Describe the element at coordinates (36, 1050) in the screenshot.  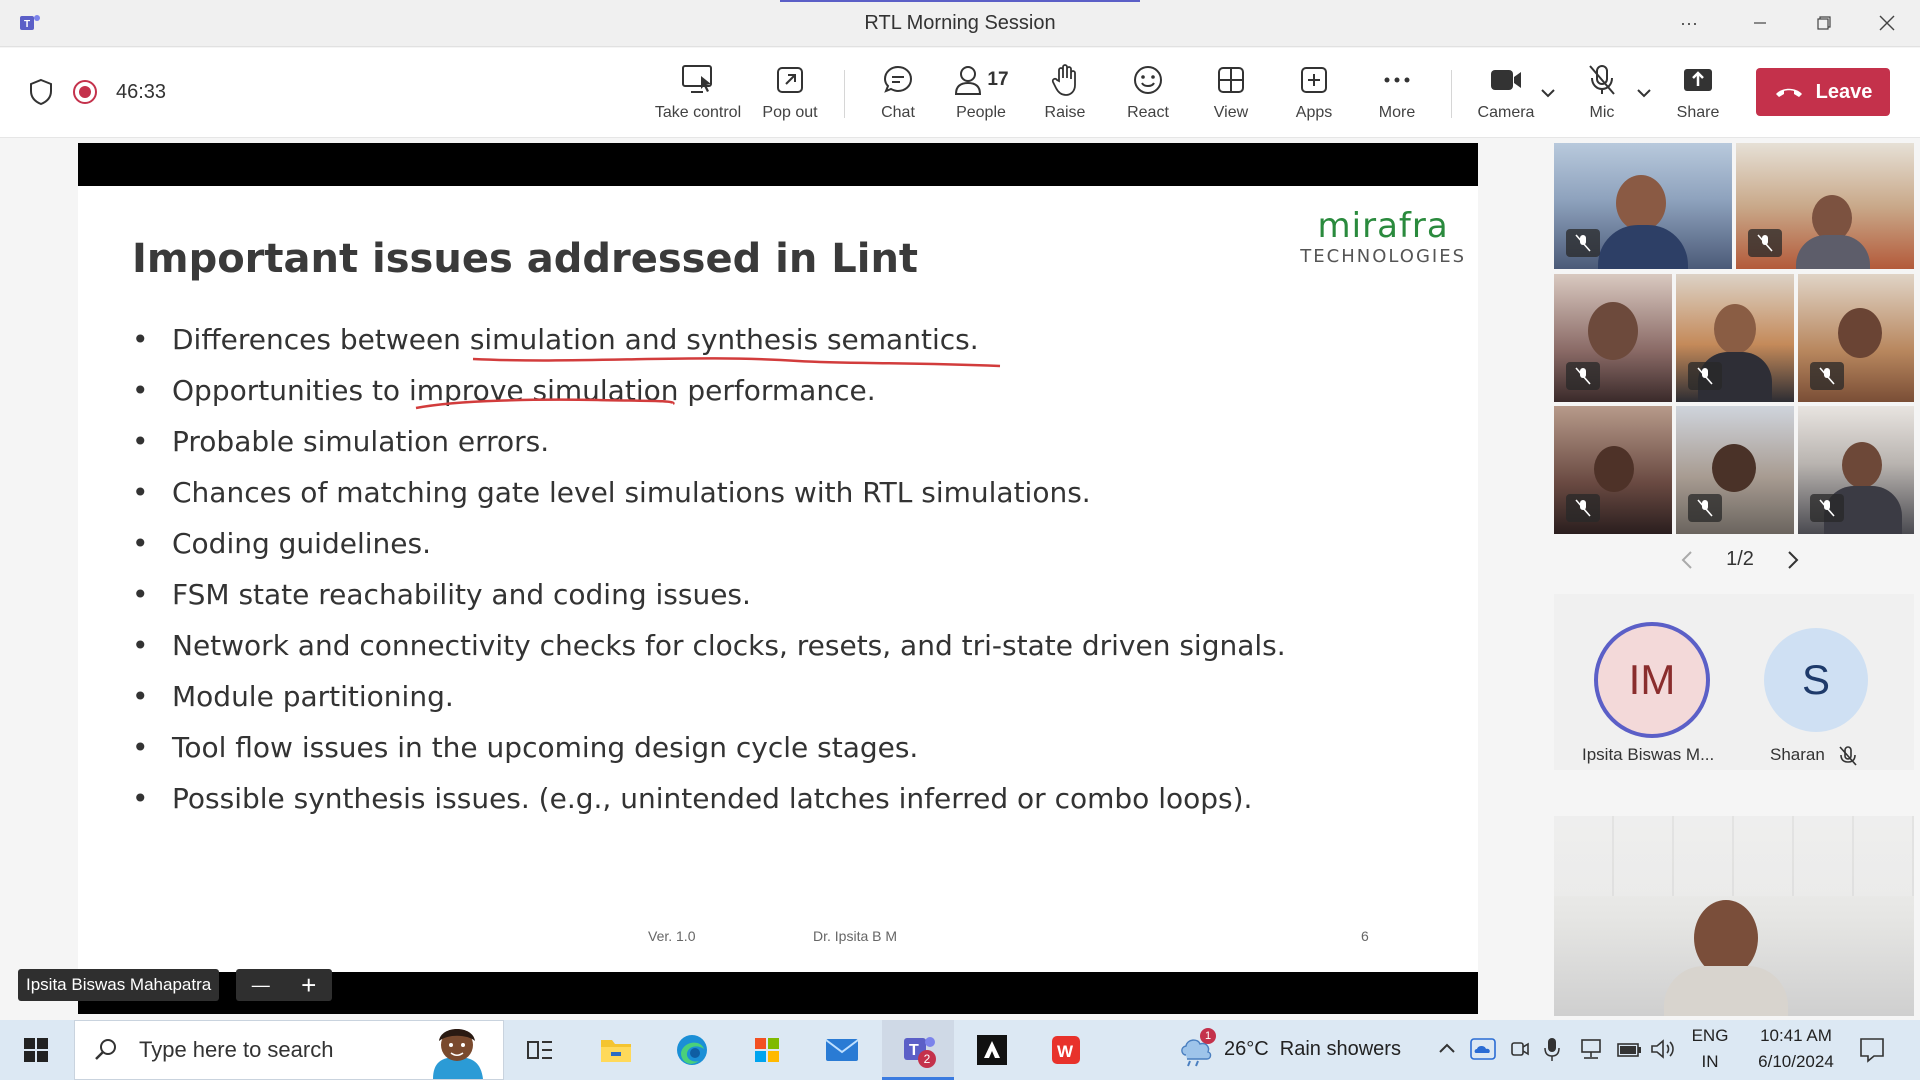
I see `start-button` at that location.